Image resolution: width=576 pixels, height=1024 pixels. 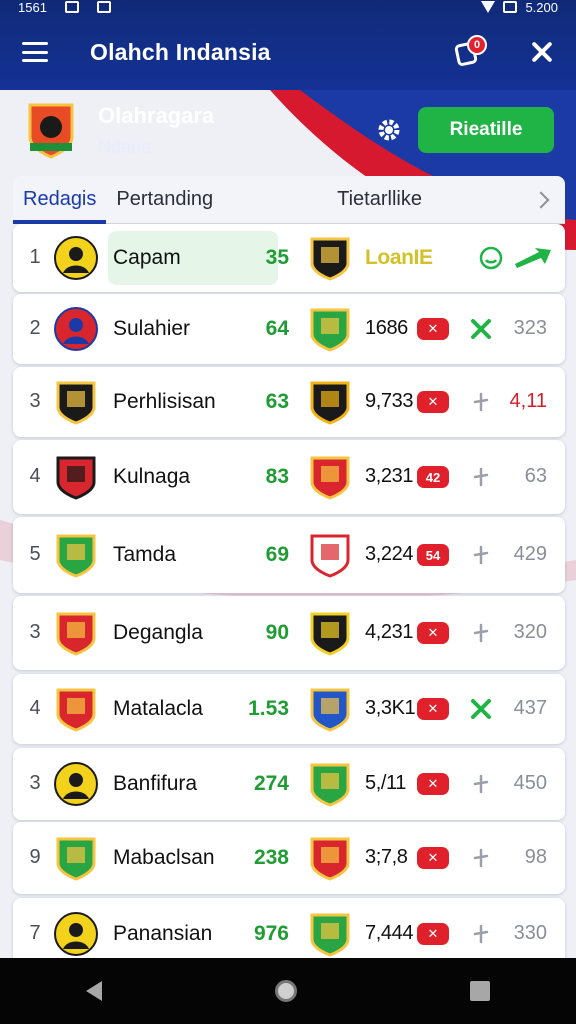 What do you see at coordinates (530, 783) in the screenshot?
I see `last-value: 450` at bounding box center [530, 783].